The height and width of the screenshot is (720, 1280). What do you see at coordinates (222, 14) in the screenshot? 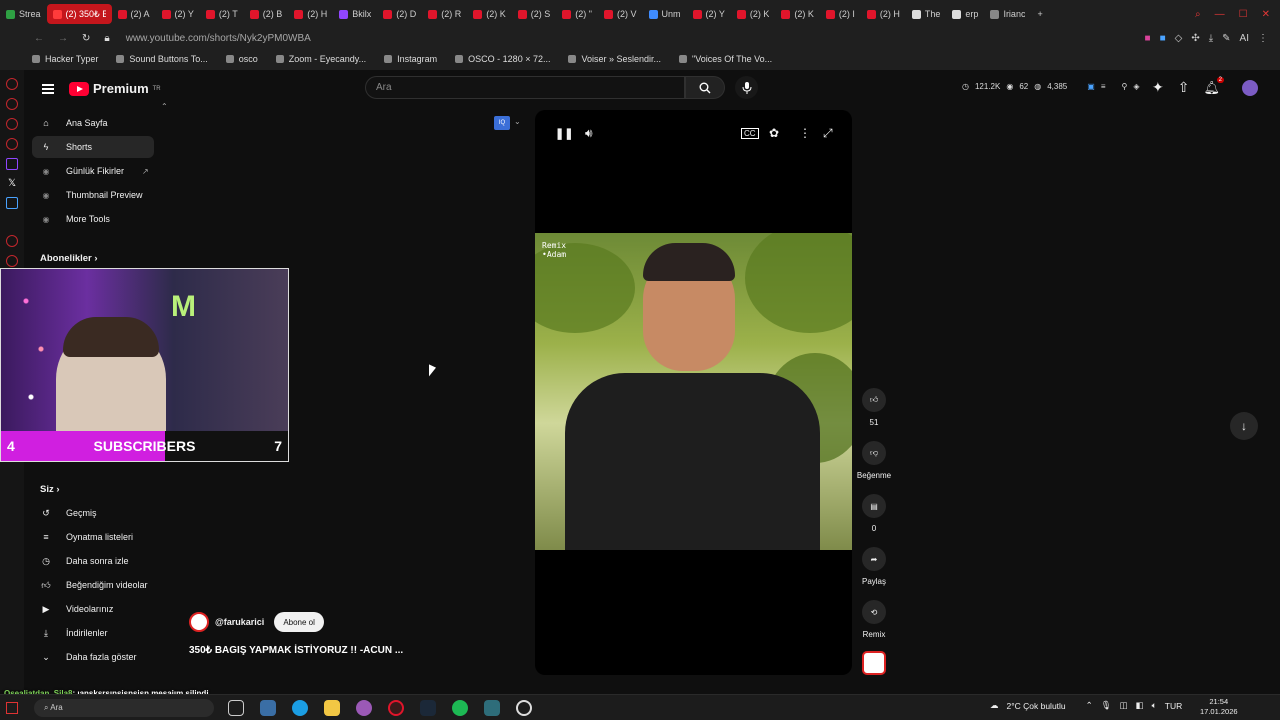
I see `browser-tab: (2) T` at bounding box center [222, 14].